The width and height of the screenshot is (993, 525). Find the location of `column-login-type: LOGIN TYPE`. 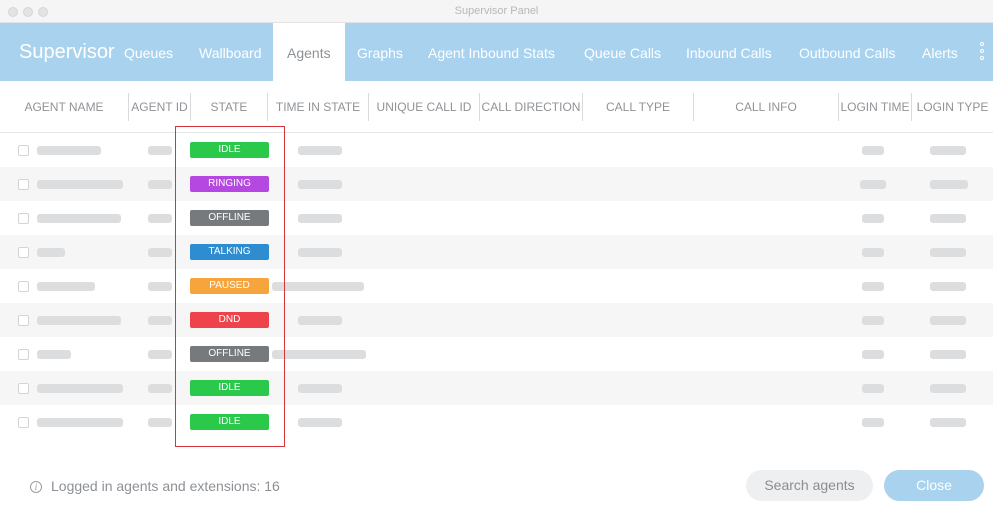

column-login-type: LOGIN TYPE is located at coordinates (952, 107).